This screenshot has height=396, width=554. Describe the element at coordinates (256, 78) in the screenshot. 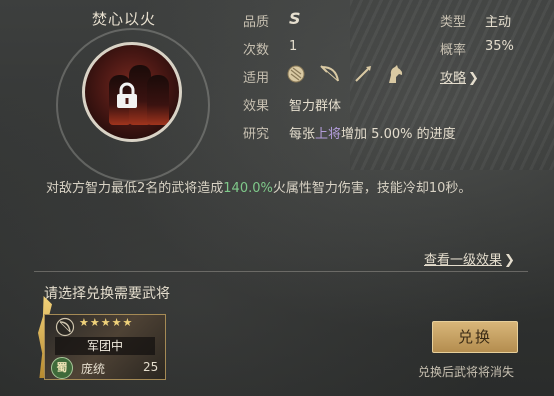

I see `apply-label: 适用` at that location.